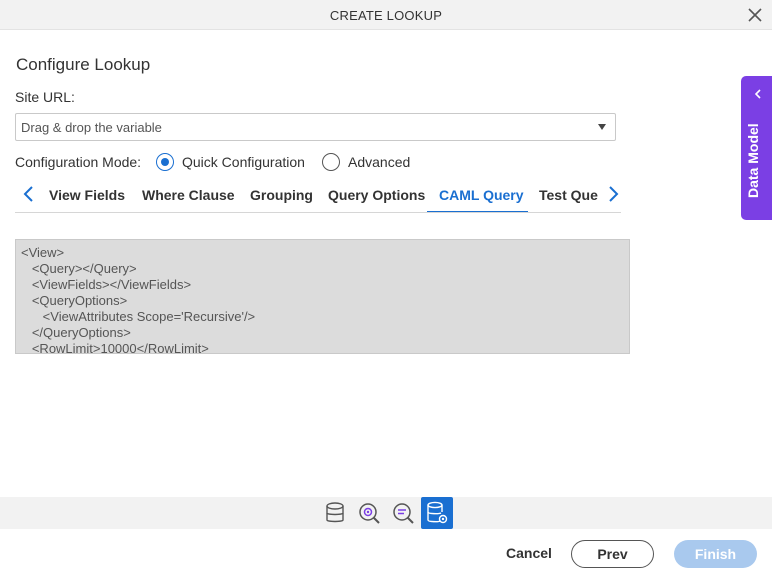 This screenshot has width=772, height=578. What do you see at coordinates (403, 513) in the screenshot?
I see `filter-list-icon` at bounding box center [403, 513].